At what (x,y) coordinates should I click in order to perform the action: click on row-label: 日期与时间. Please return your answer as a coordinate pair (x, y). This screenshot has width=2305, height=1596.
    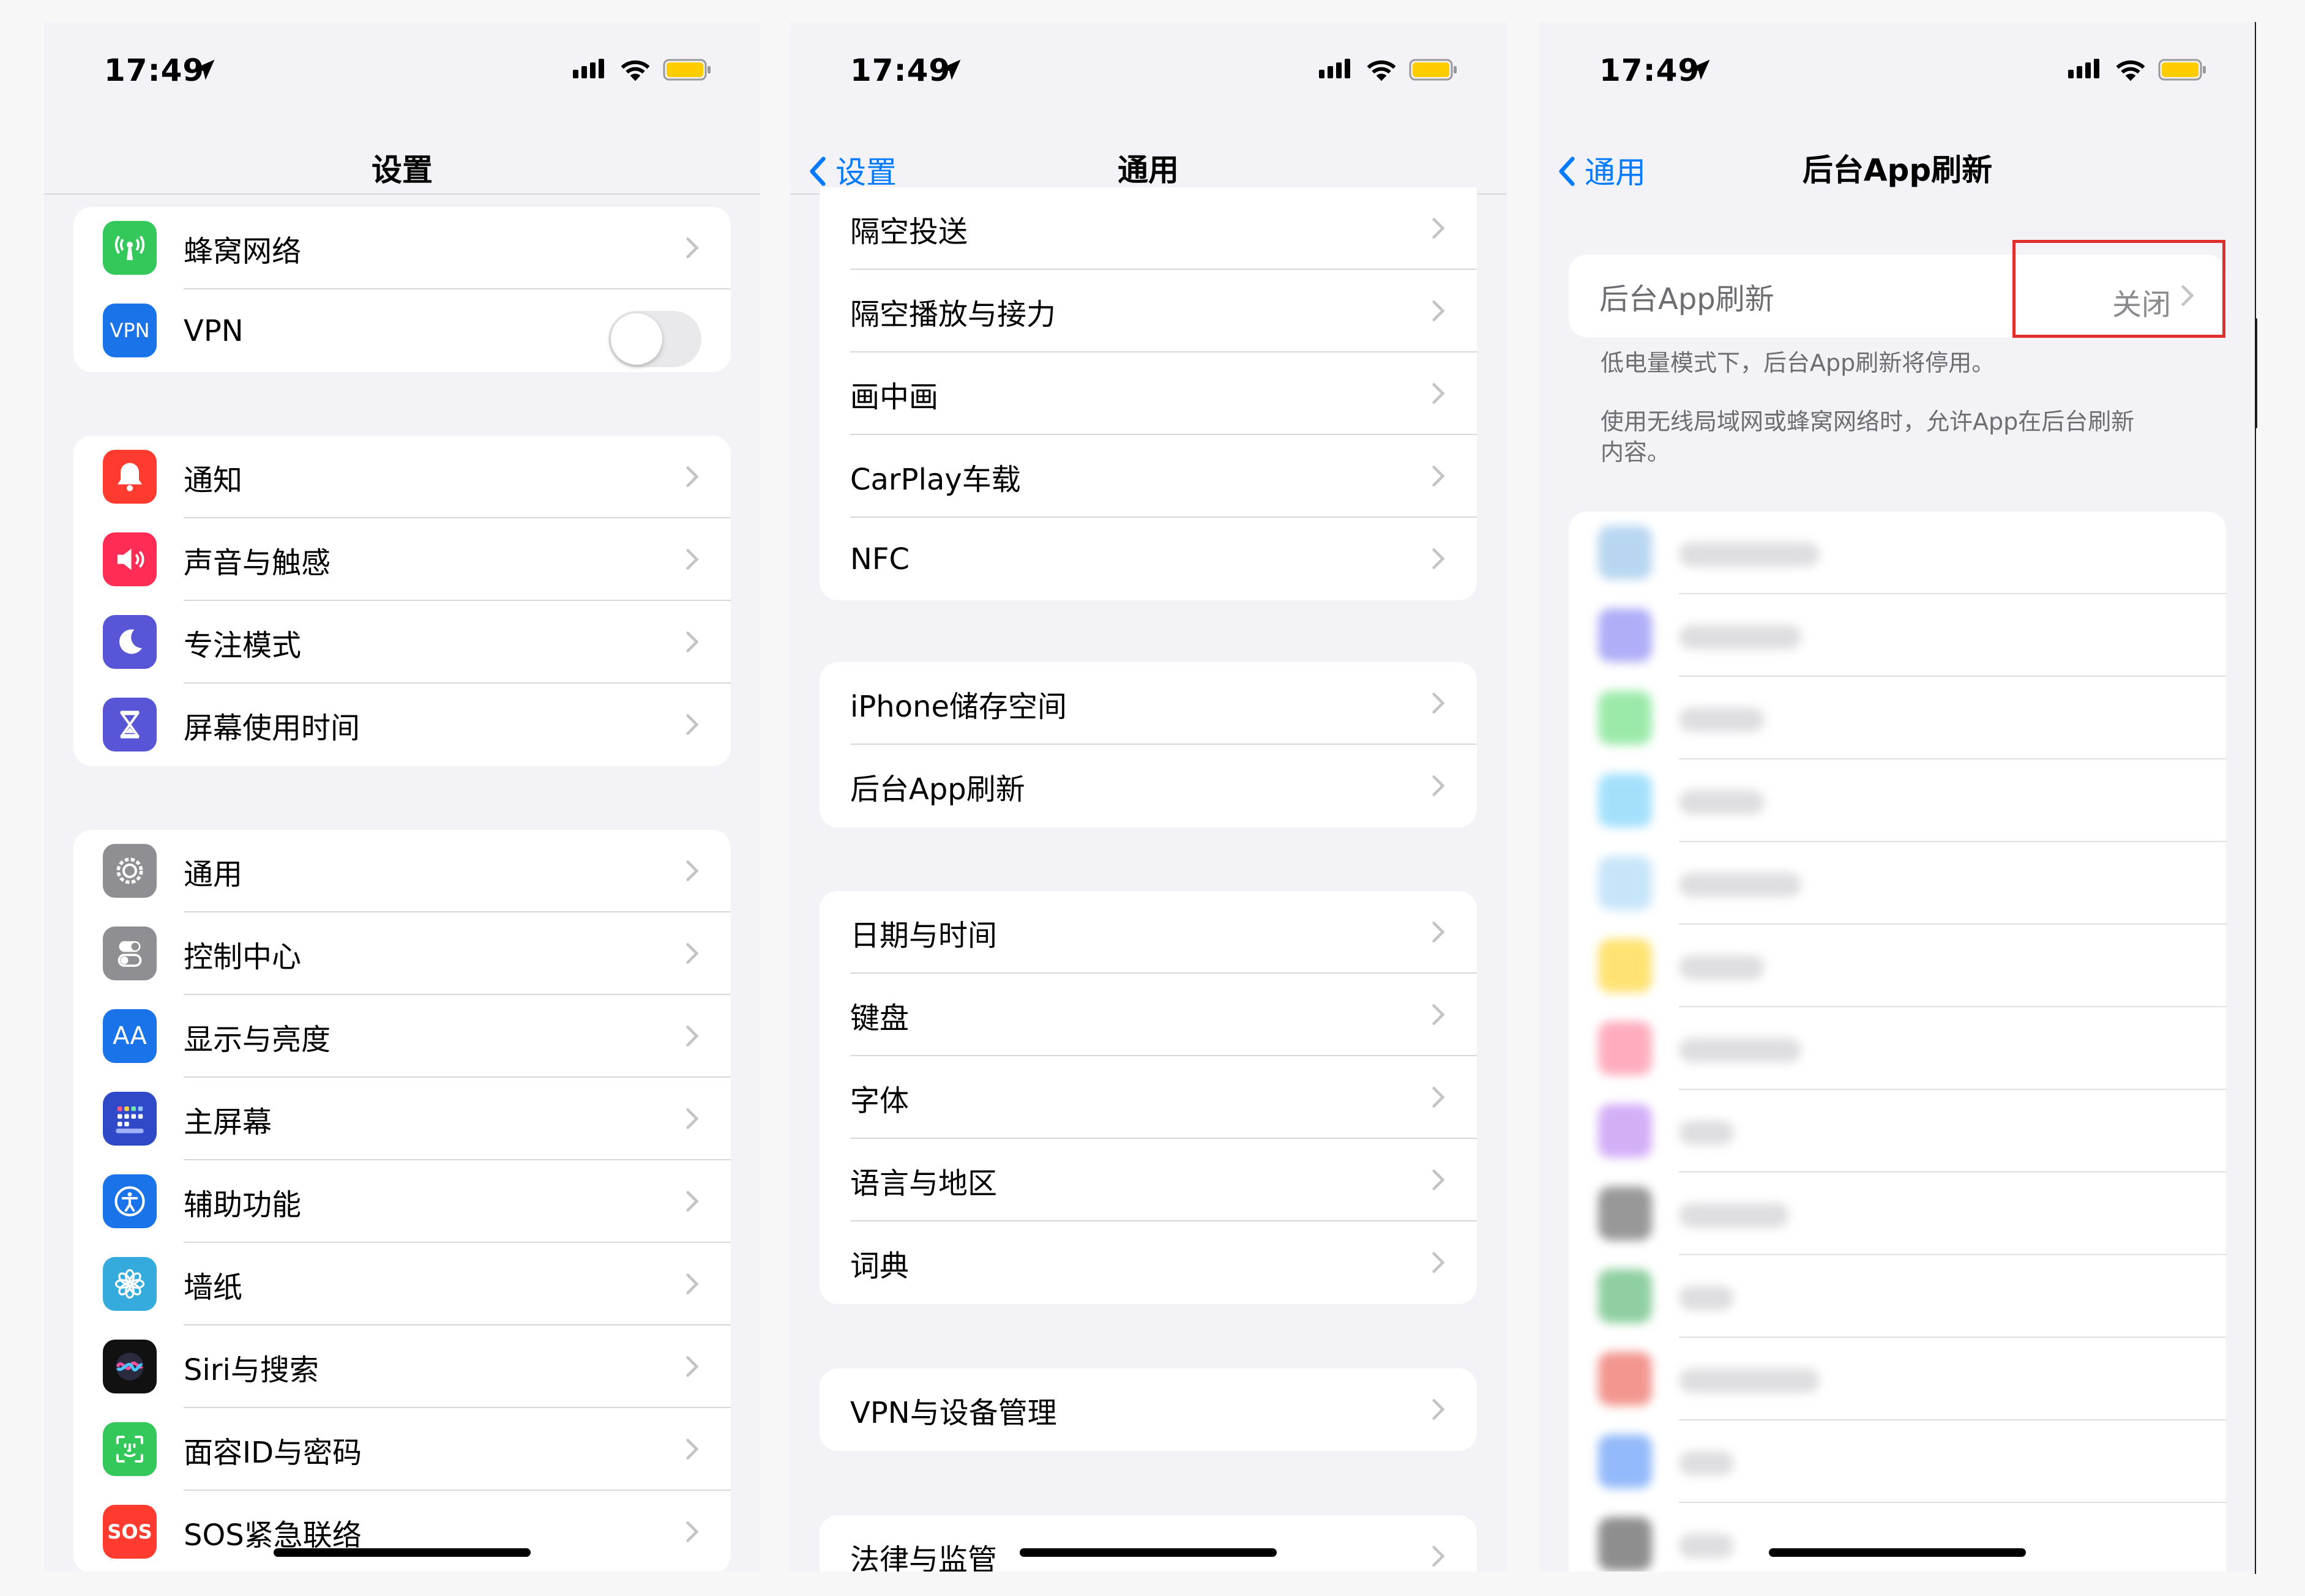
    Looking at the image, I should click on (924, 935).